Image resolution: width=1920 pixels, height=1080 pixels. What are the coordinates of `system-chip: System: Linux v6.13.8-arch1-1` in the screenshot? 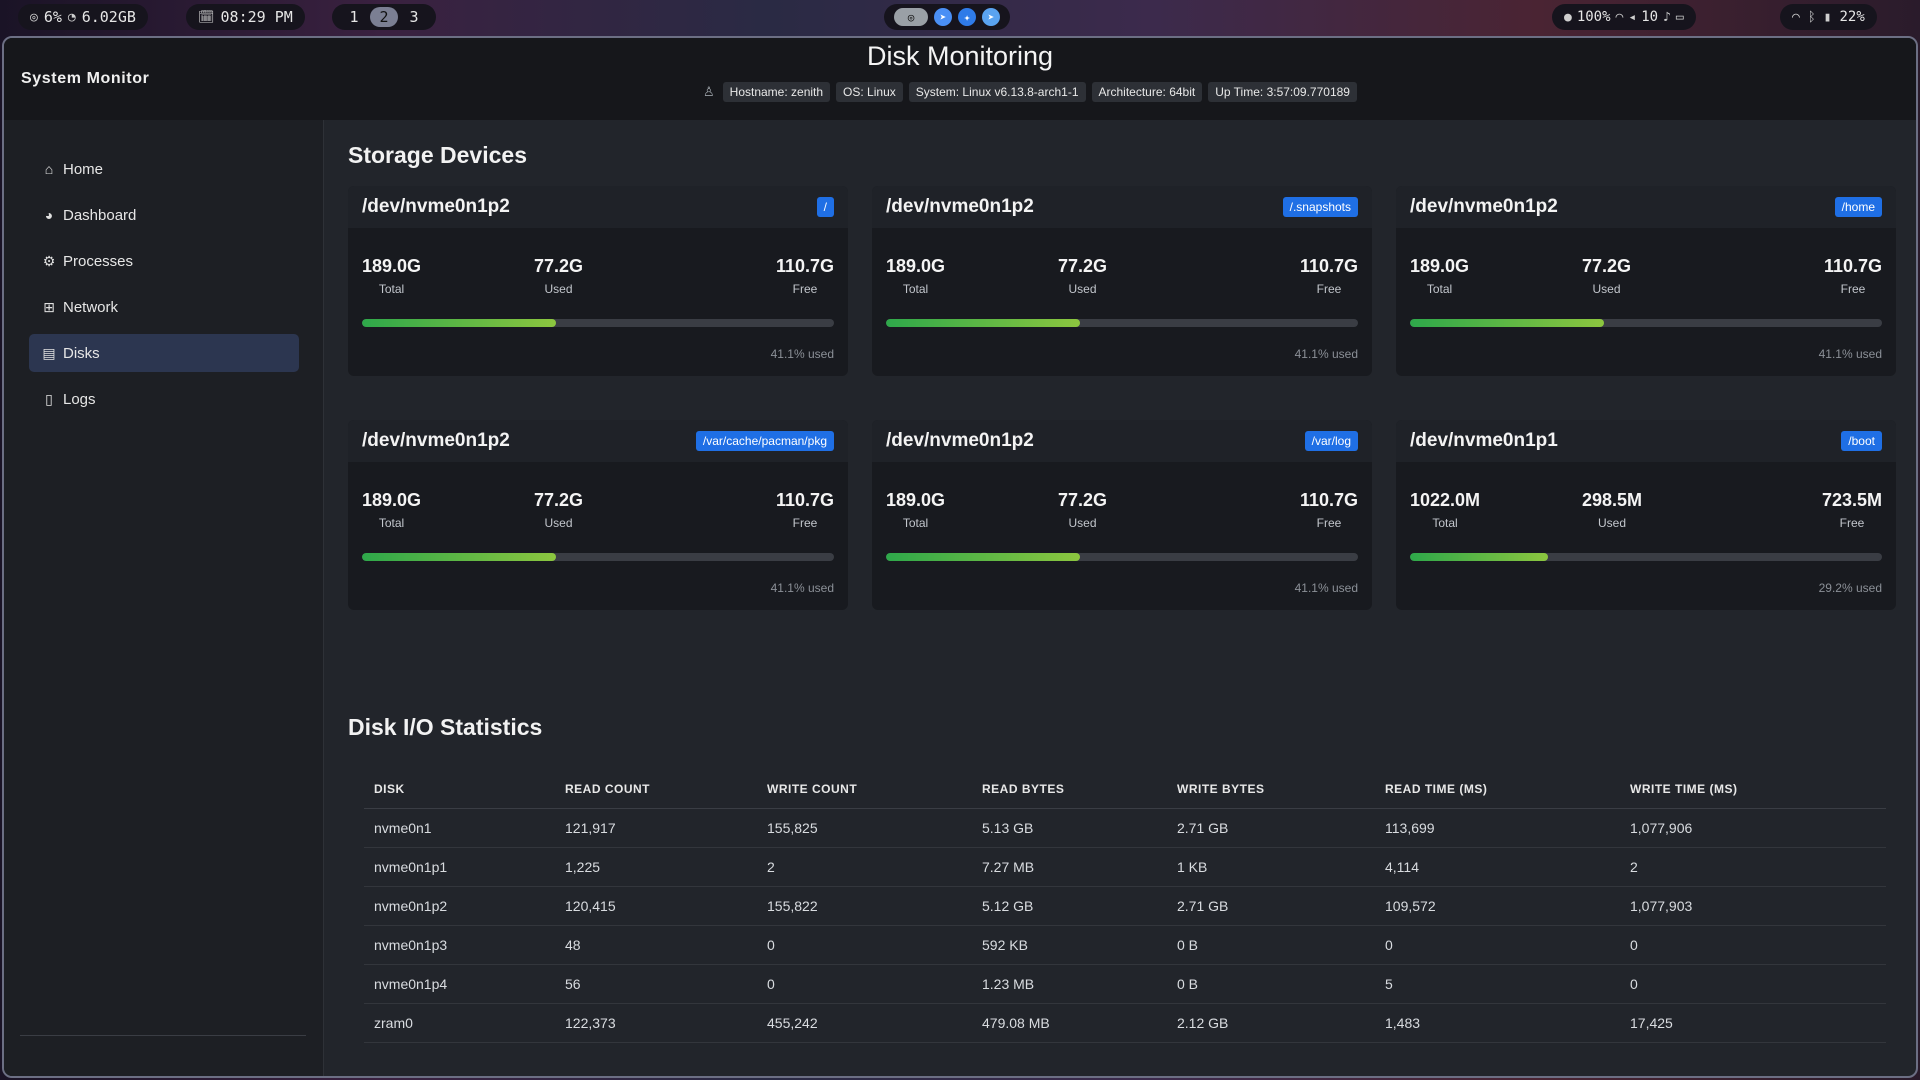 It's located at (997, 92).